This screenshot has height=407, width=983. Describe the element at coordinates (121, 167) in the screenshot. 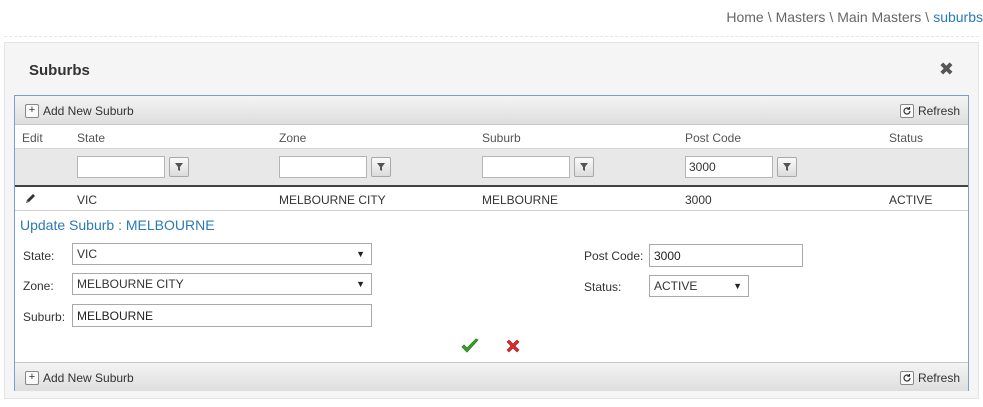

I see `state-filter-input` at that location.